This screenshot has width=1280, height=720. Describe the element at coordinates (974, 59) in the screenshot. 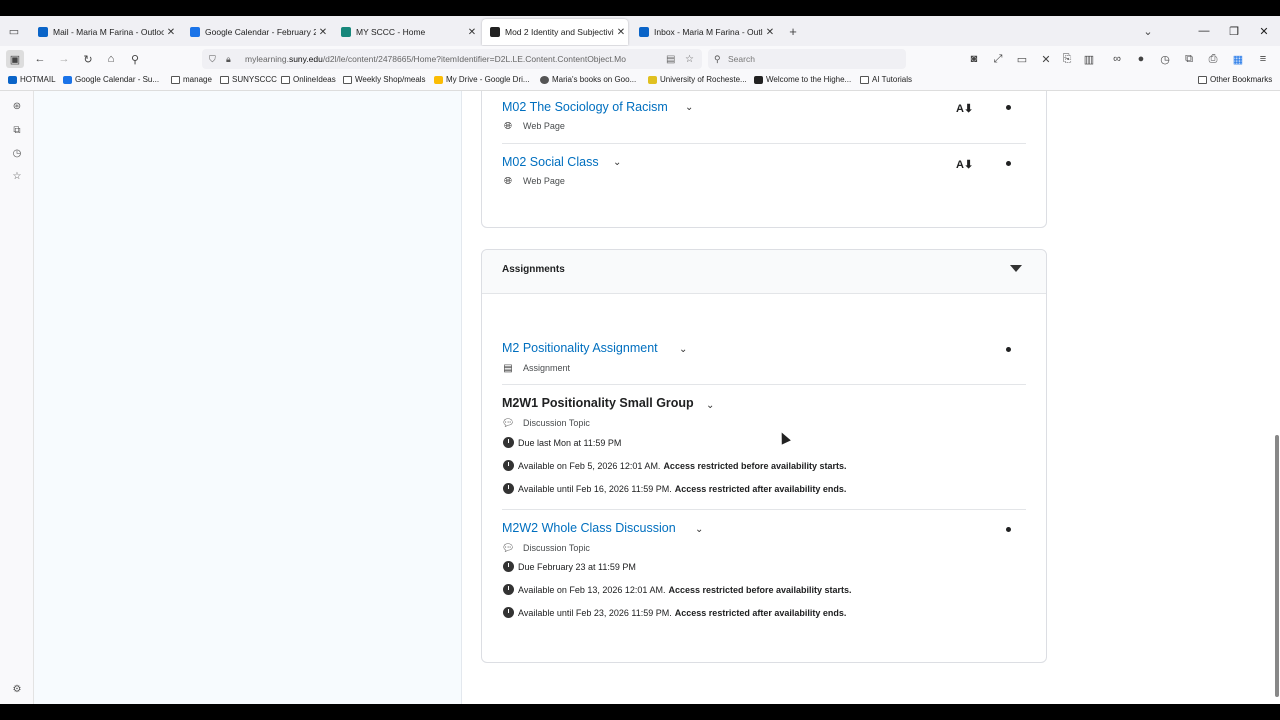

I see `screenshot-icon: ◙` at that location.